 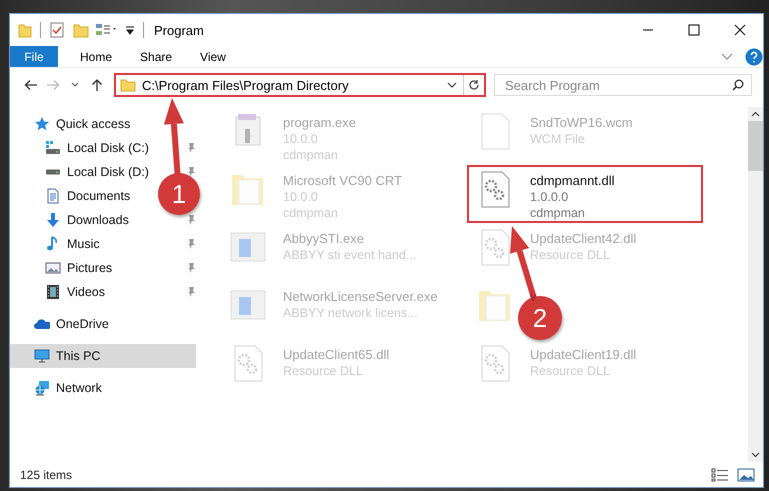 I want to click on monitor-icon, so click(x=42, y=356).